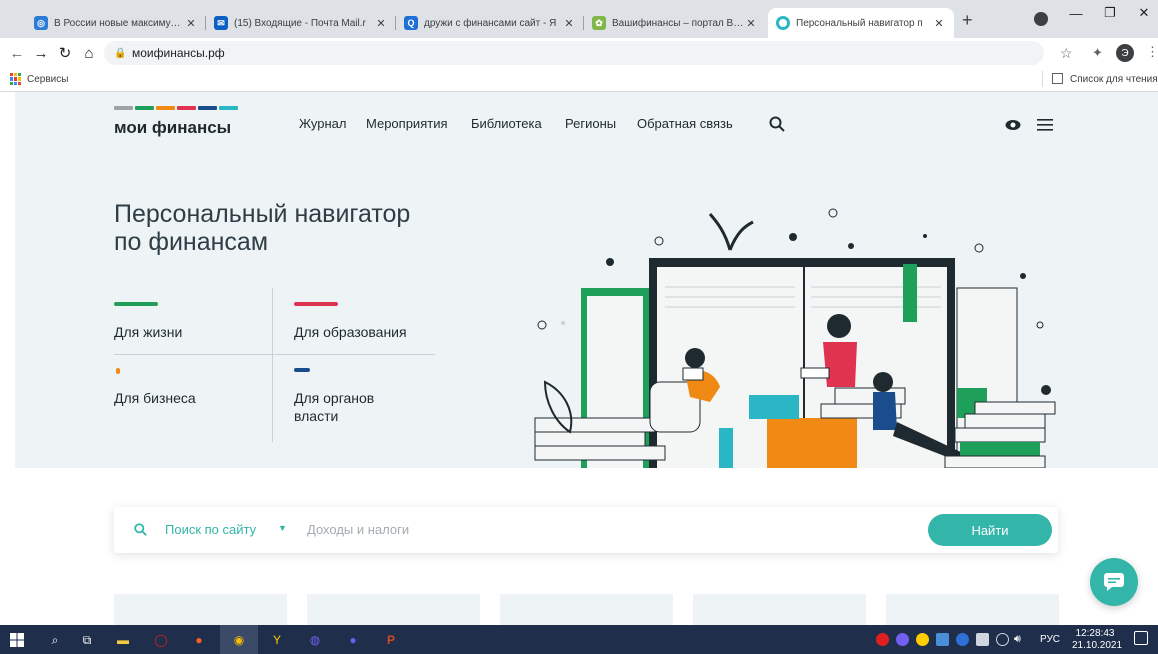  I want to click on hero-title-line1: Персональный навигатор, so click(262, 214).